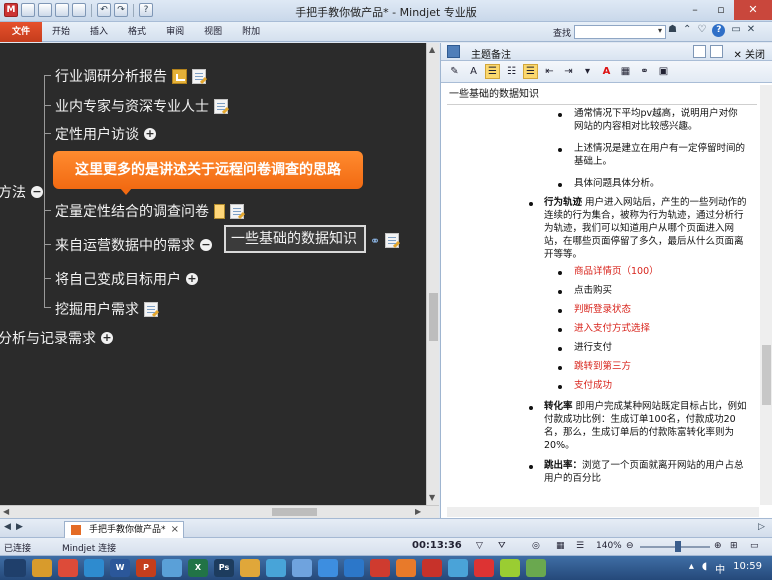 The width and height of the screenshot is (772, 580). I want to click on favorite-icon: ♡, so click(701, 30).